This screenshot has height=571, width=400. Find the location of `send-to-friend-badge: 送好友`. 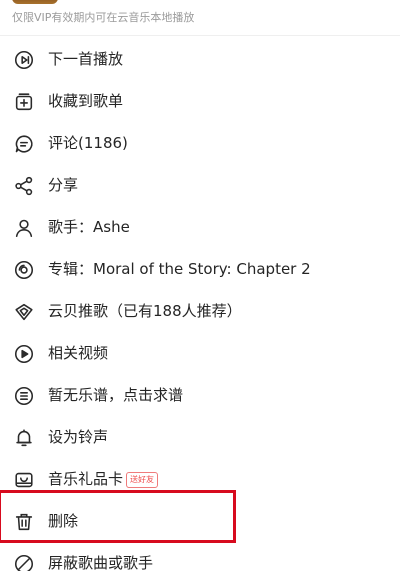

send-to-friend-badge: 送好友 is located at coordinates (142, 480).